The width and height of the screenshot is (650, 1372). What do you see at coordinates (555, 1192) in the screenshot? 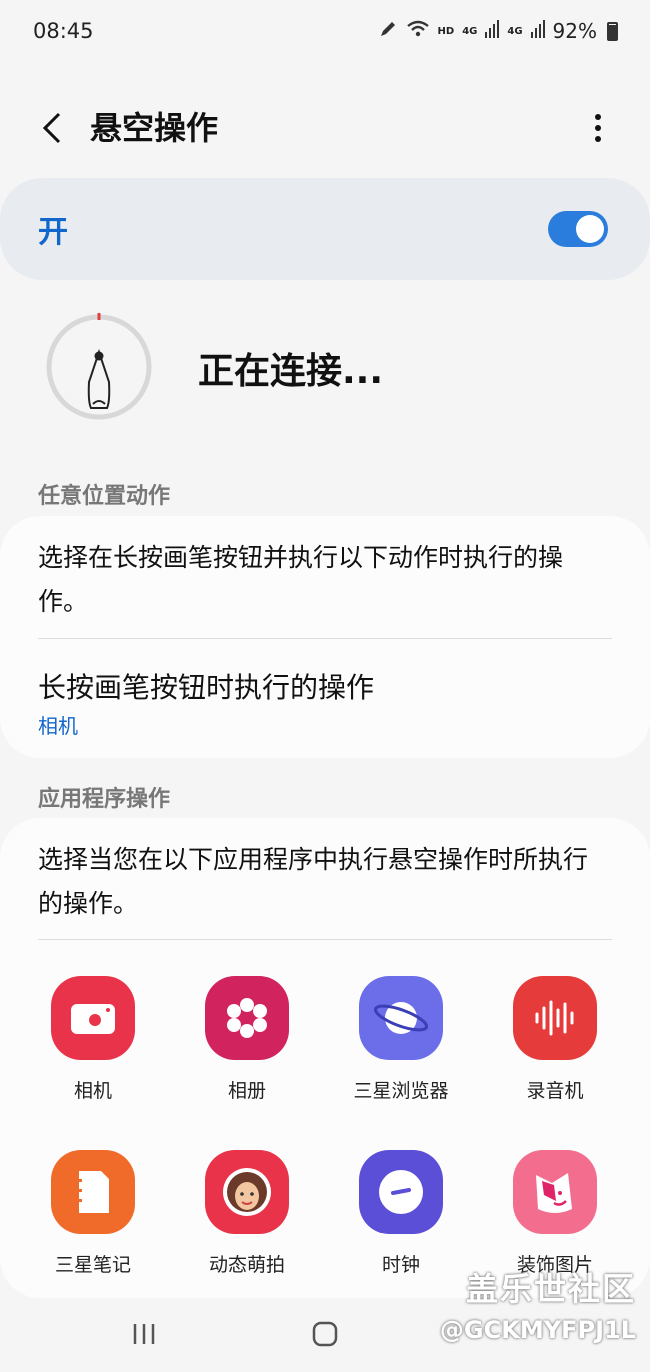
I see `pen-up-icon` at bounding box center [555, 1192].